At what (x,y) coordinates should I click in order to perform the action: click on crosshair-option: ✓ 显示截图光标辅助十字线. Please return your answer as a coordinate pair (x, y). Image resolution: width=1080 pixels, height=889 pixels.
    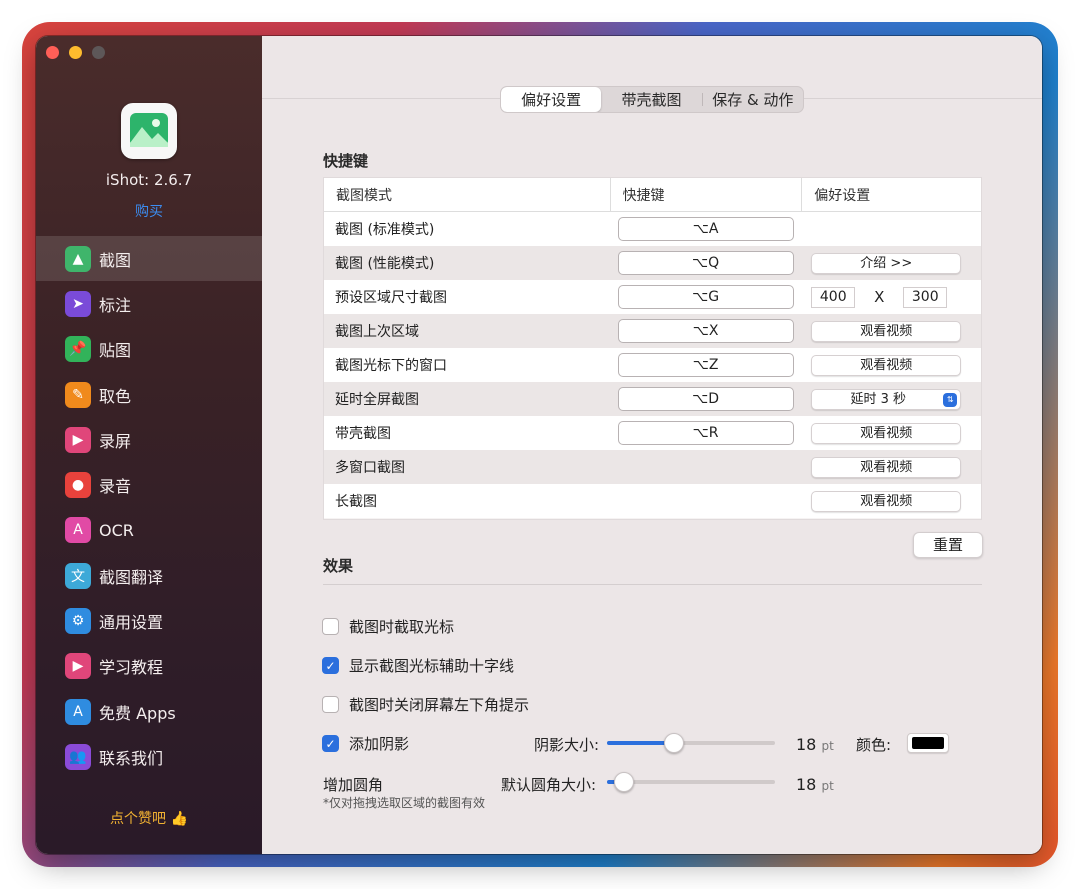
    Looking at the image, I should click on (418, 665).